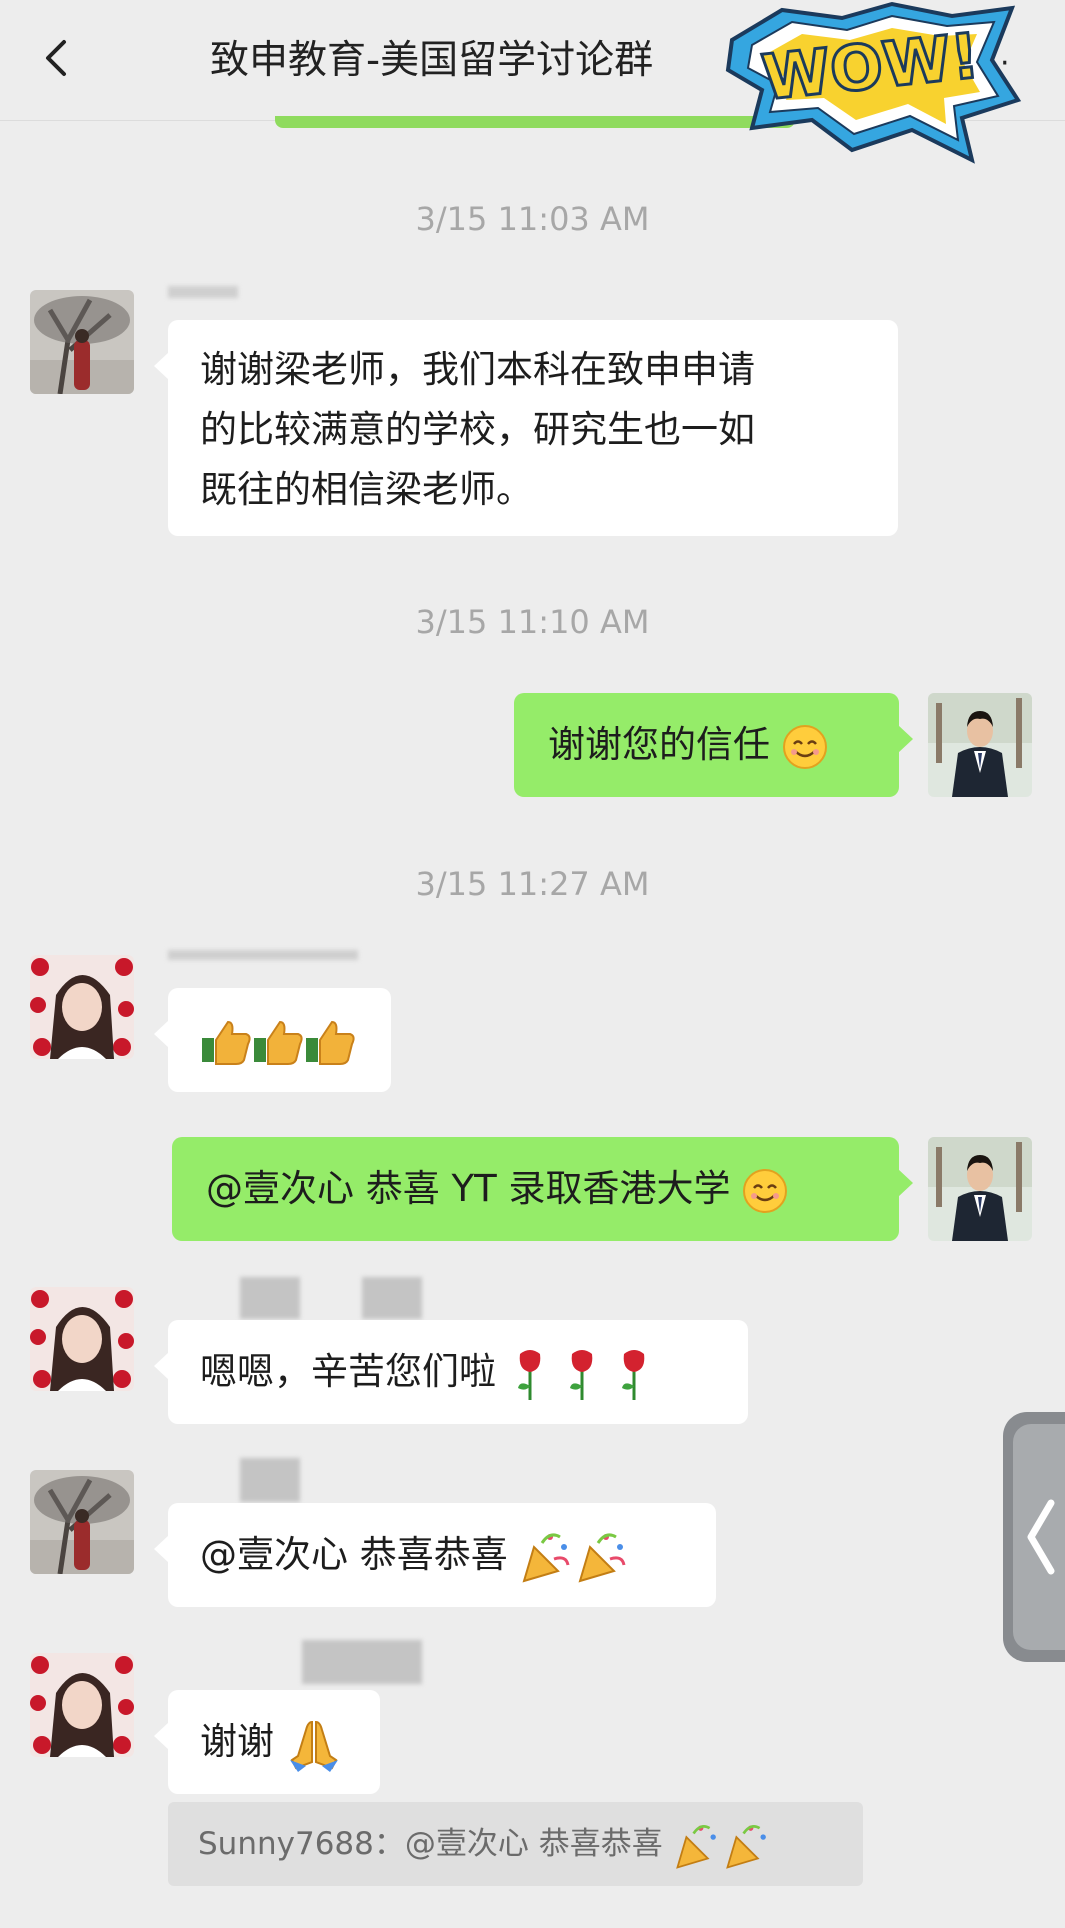 This screenshot has width=1065, height=1928. I want to click on message-bubble: @壹次心 恭喜恭喜, so click(435, 1555).